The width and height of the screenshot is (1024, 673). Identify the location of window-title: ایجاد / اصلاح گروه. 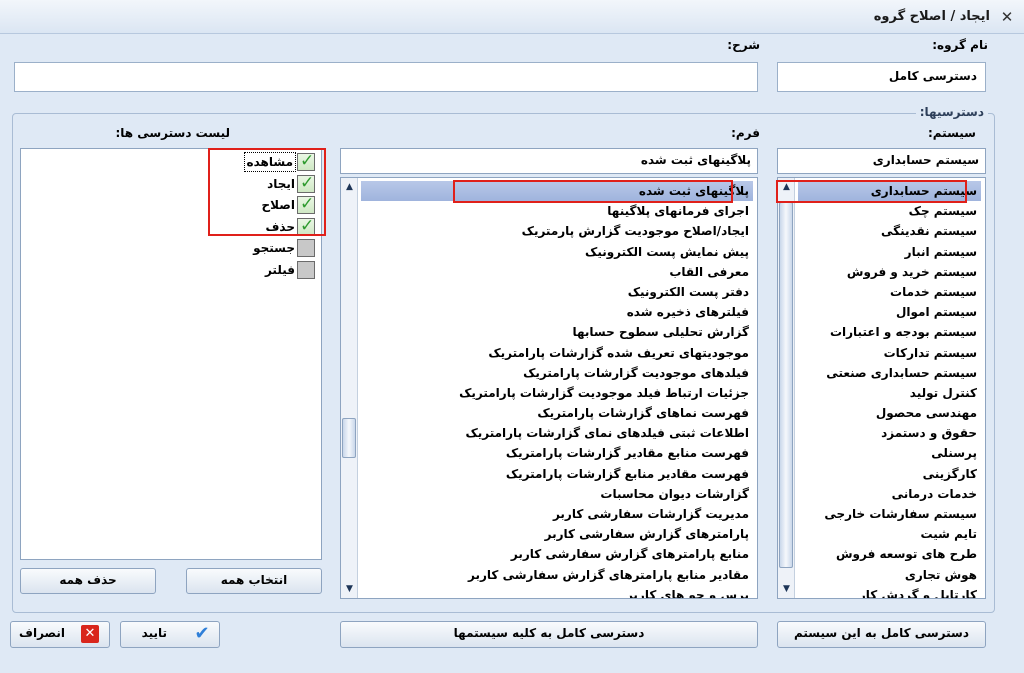
(931, 16).